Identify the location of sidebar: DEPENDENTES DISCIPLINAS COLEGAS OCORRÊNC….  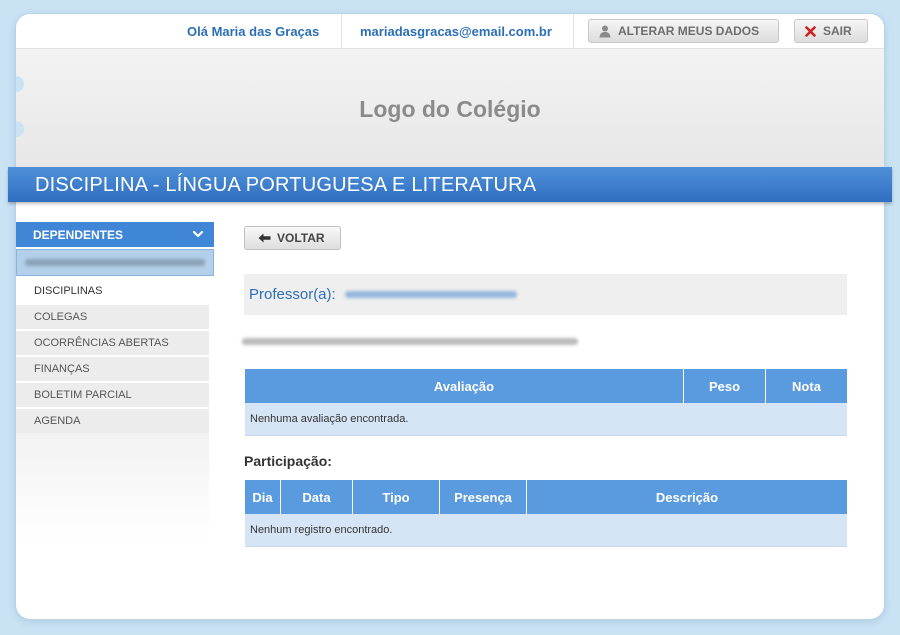
(115, 381).